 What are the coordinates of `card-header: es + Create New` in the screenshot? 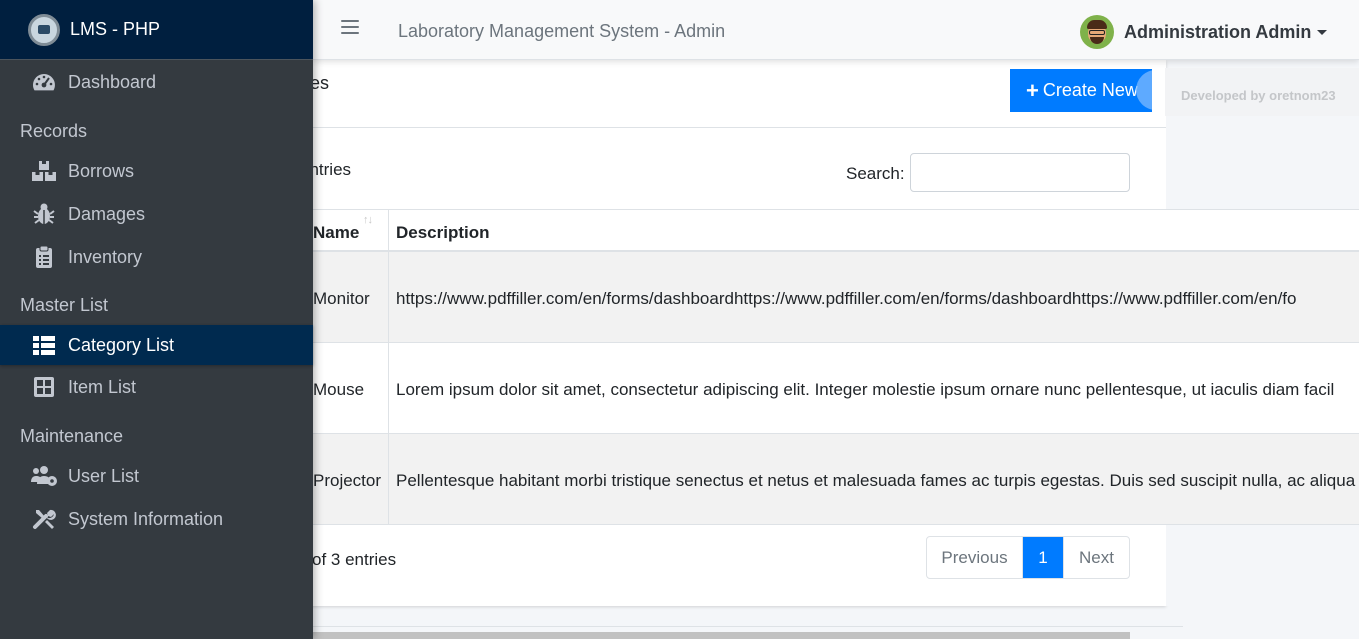 It's located at (668, 94).